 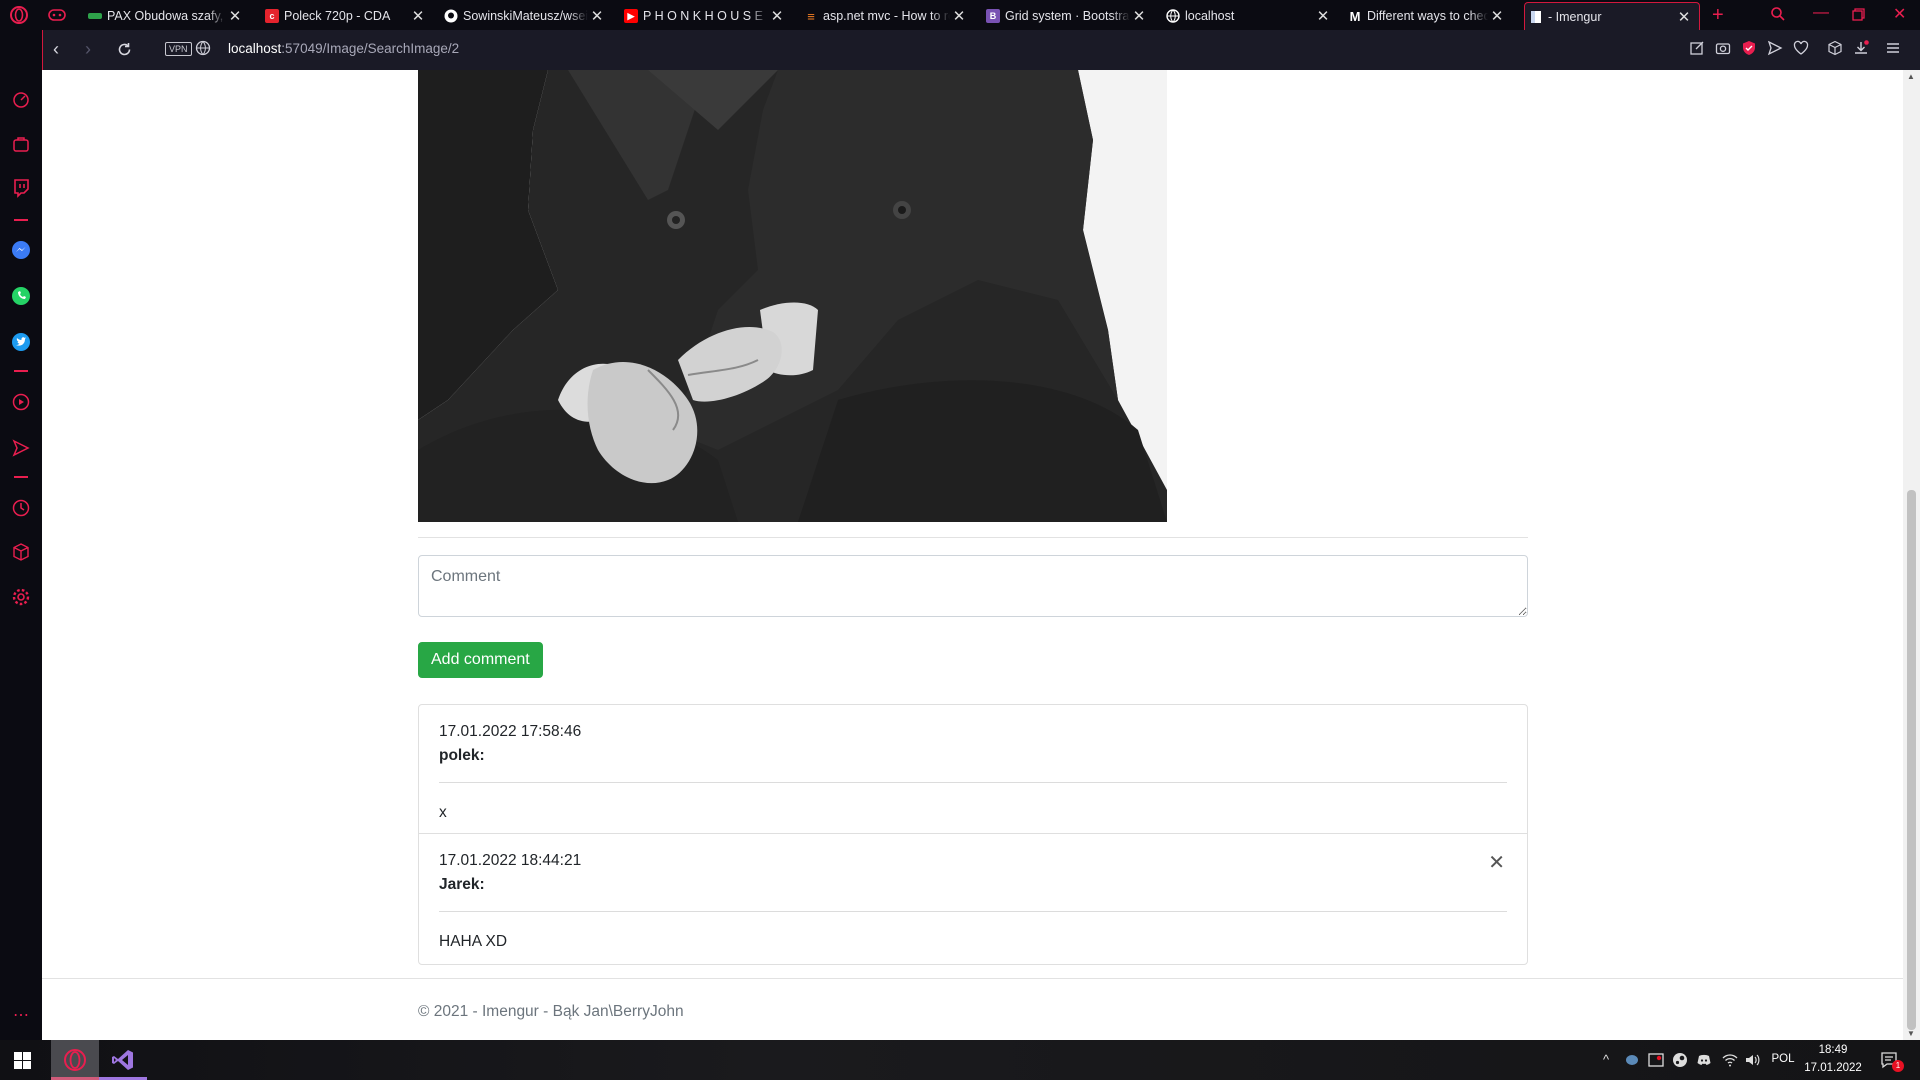 What do you see at coordinates (21, 144) in the screenshot?
I see `gx-corner-icon` at bounding box center [21, 144].